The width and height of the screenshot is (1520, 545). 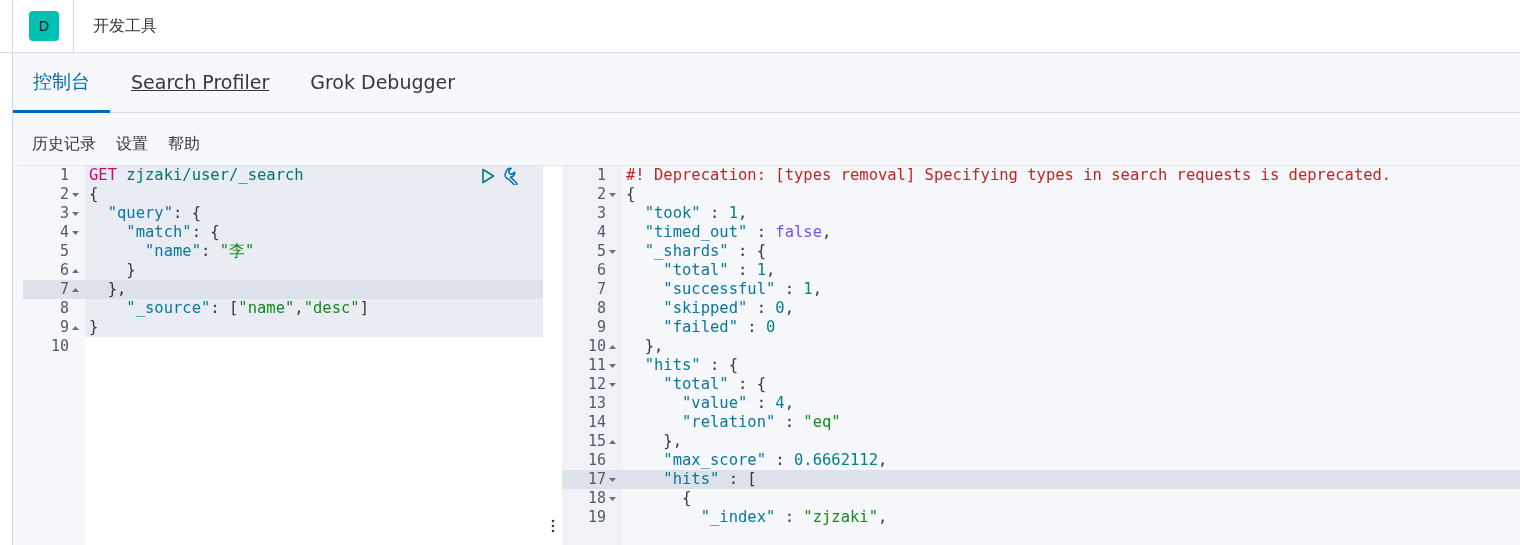 I want to click on code-line: "hits" : {, so click(x=690, y=365).